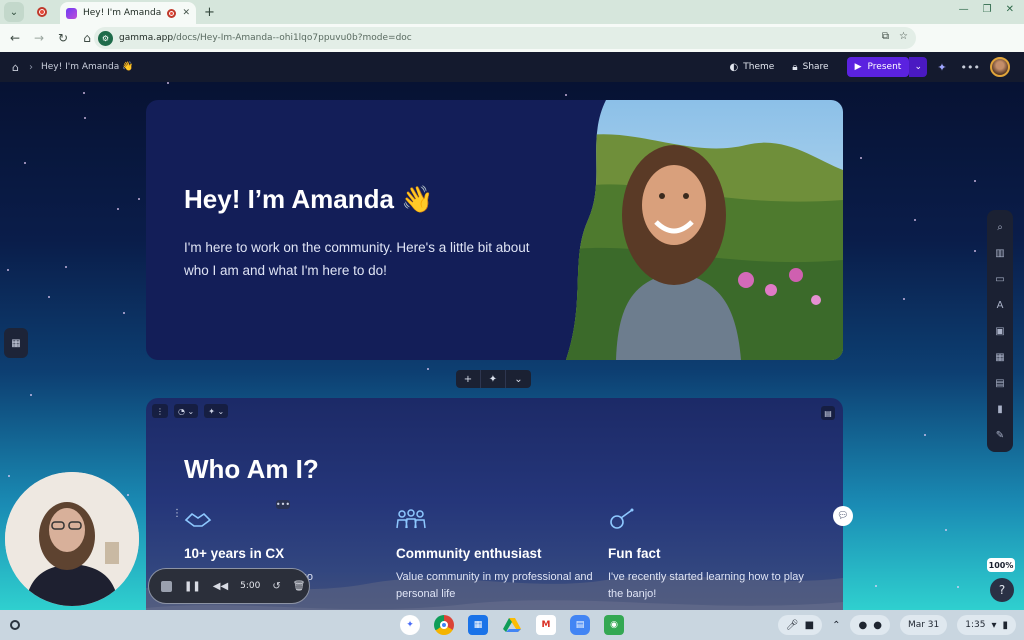  I want to click on breadcrumb: Hey! I'm Amanda 👋, so click(87, 67).